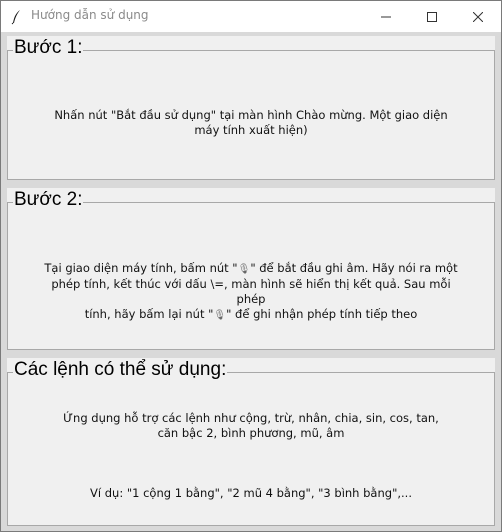 The image size is (502, 532). I want to click on minimize-icon, so click(386, 16).